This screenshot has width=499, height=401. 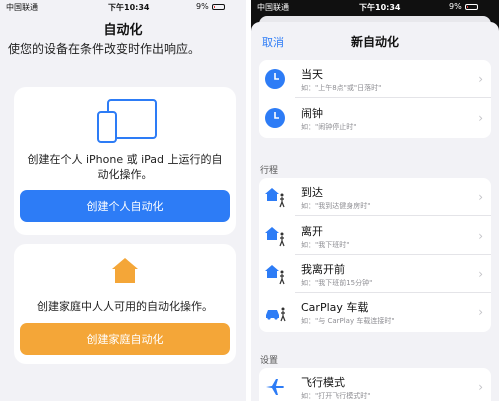 What do you see at coordinates (125, 206) in the screenshot?
I see `create-personal-automation-button: 创建个人自动化` at bounding box center [125, 206].